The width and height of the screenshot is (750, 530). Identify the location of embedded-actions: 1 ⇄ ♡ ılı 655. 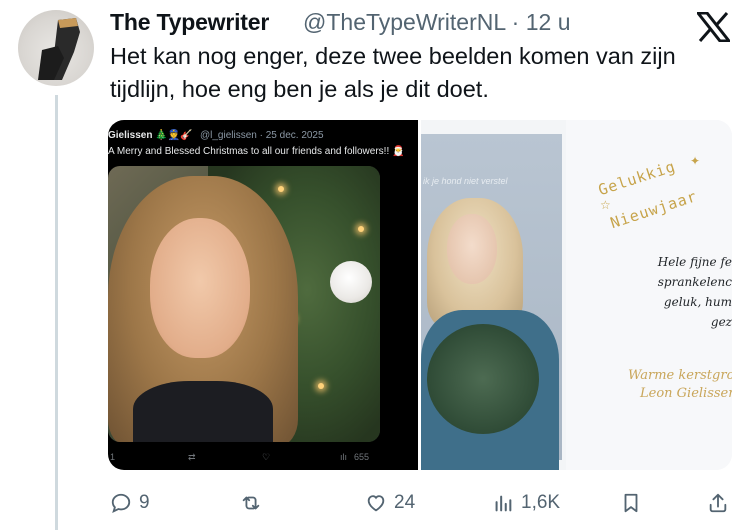
(263, 459).